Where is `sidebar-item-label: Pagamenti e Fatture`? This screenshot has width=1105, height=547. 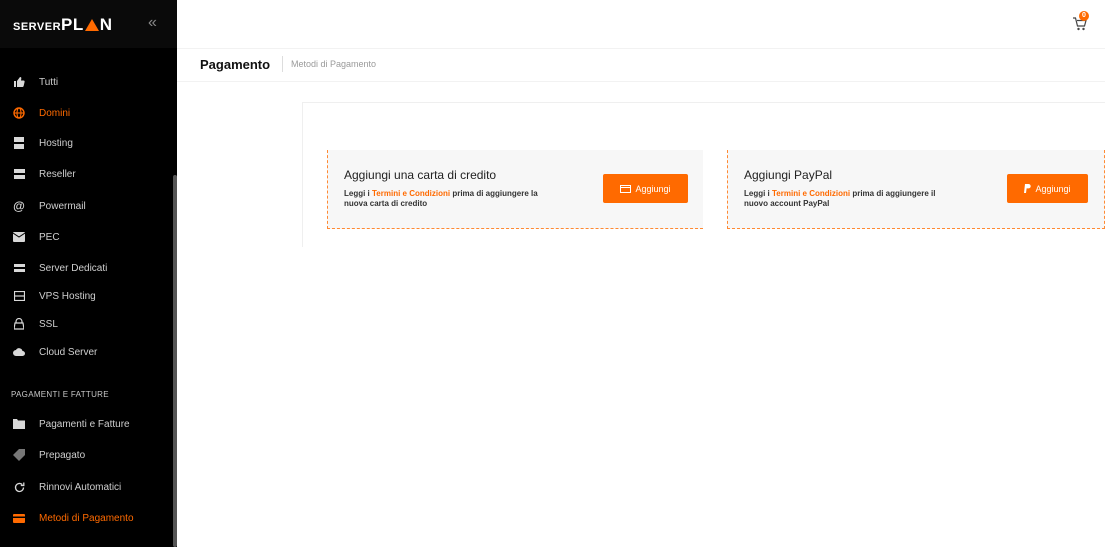 sidebar-item-label: Pagamenti e Fatture is located at coordinates (84, 424).